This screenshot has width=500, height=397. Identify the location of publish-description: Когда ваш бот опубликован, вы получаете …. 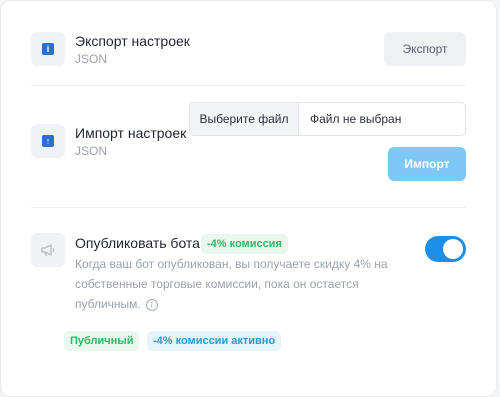
(245, 284).